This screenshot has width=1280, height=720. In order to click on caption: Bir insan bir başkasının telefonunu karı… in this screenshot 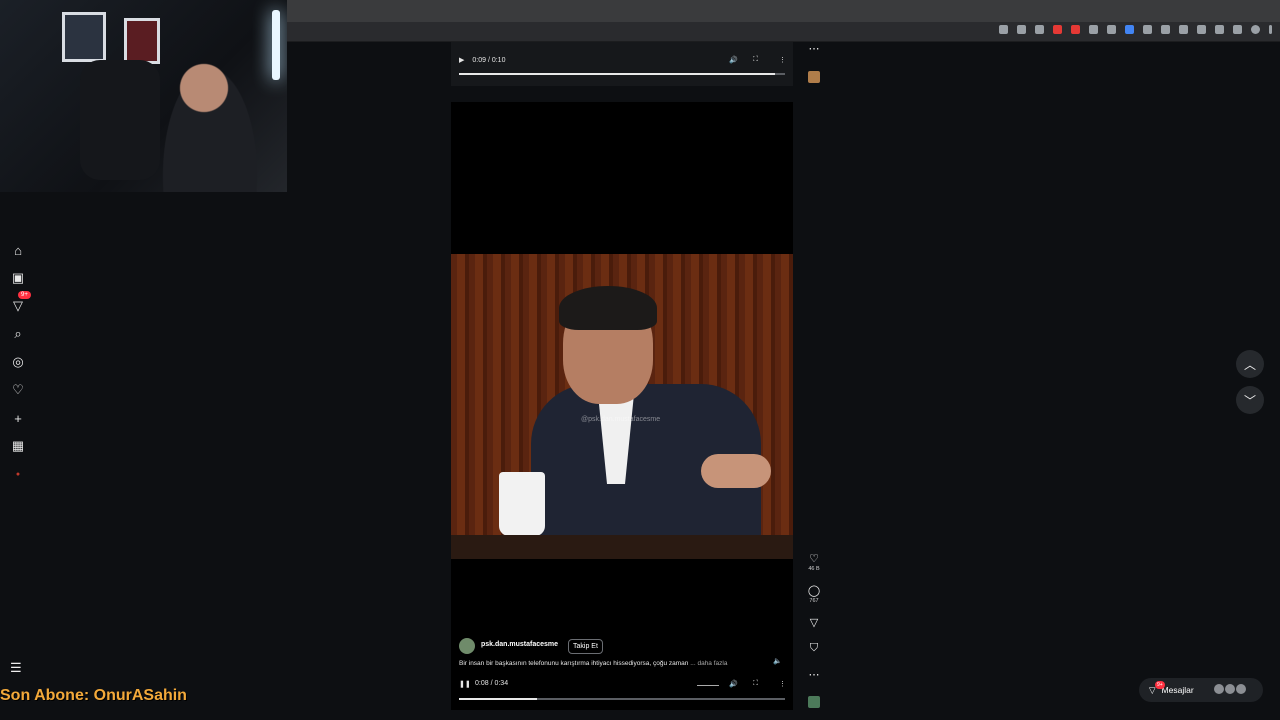, I will do `click(593, 663)`.